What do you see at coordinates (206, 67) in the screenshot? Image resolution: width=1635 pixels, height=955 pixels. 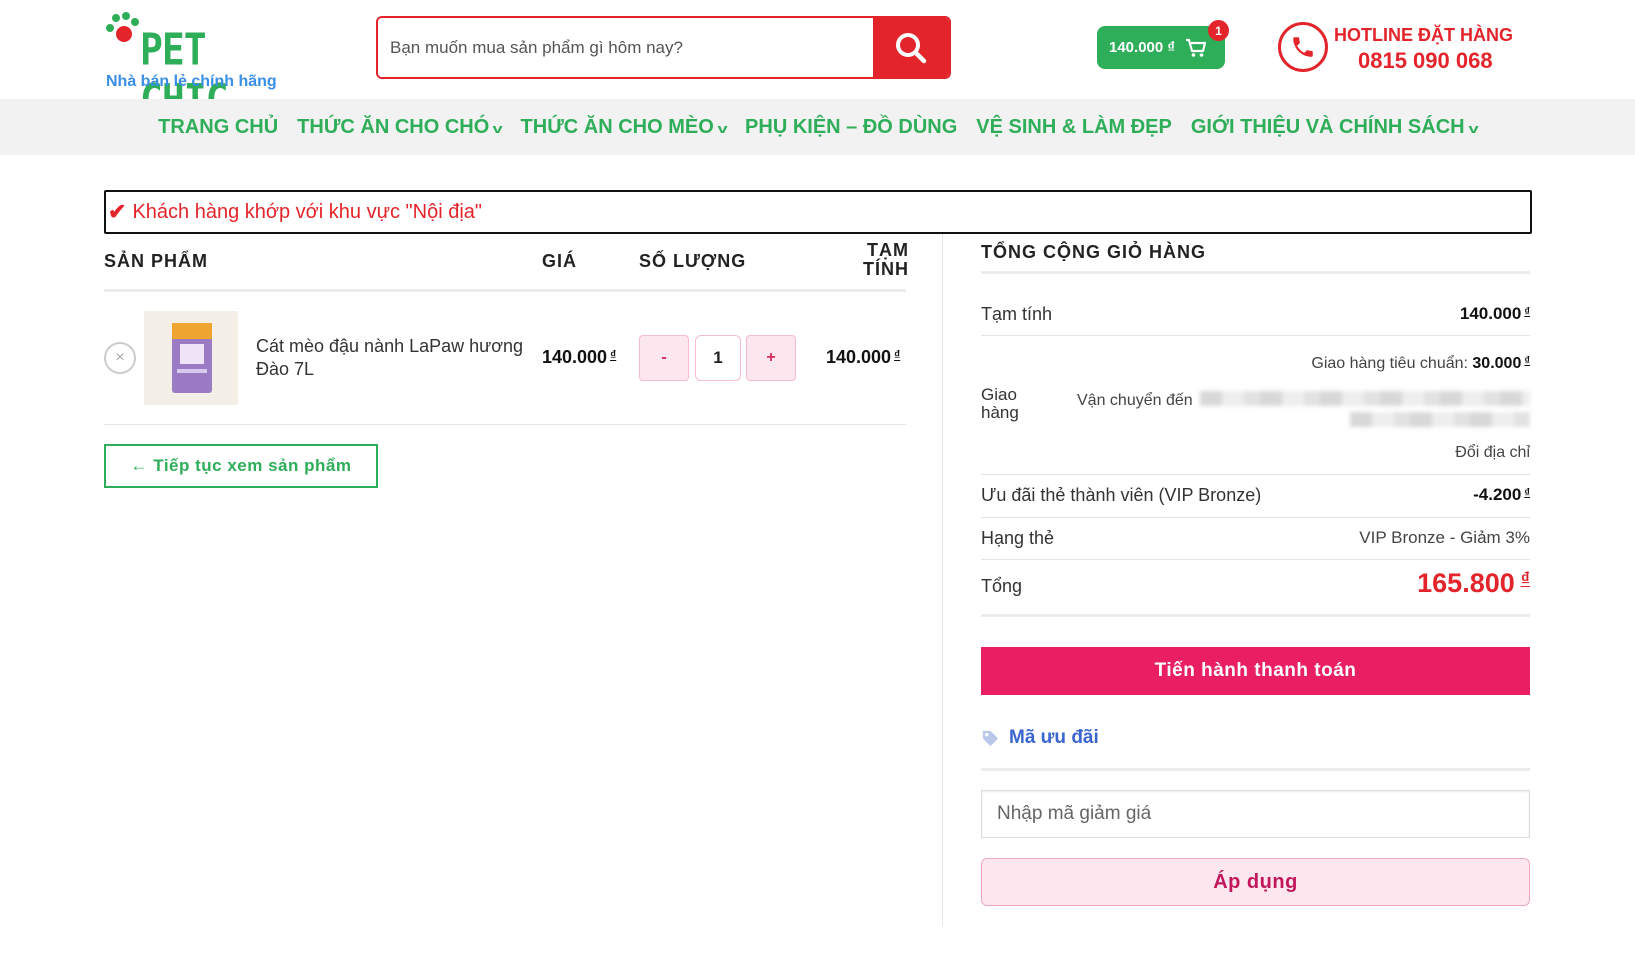 I see `site-logo: PET CHIC Nhà bán lẻ chính hãng` at bounding box center [206, 67].